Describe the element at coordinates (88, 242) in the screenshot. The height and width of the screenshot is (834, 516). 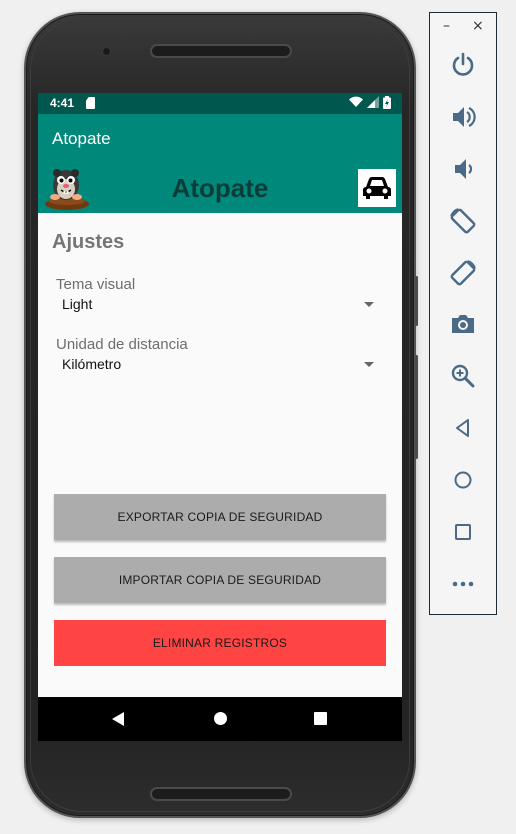
I see `section-title-ajustes: Ajustes` at that location.